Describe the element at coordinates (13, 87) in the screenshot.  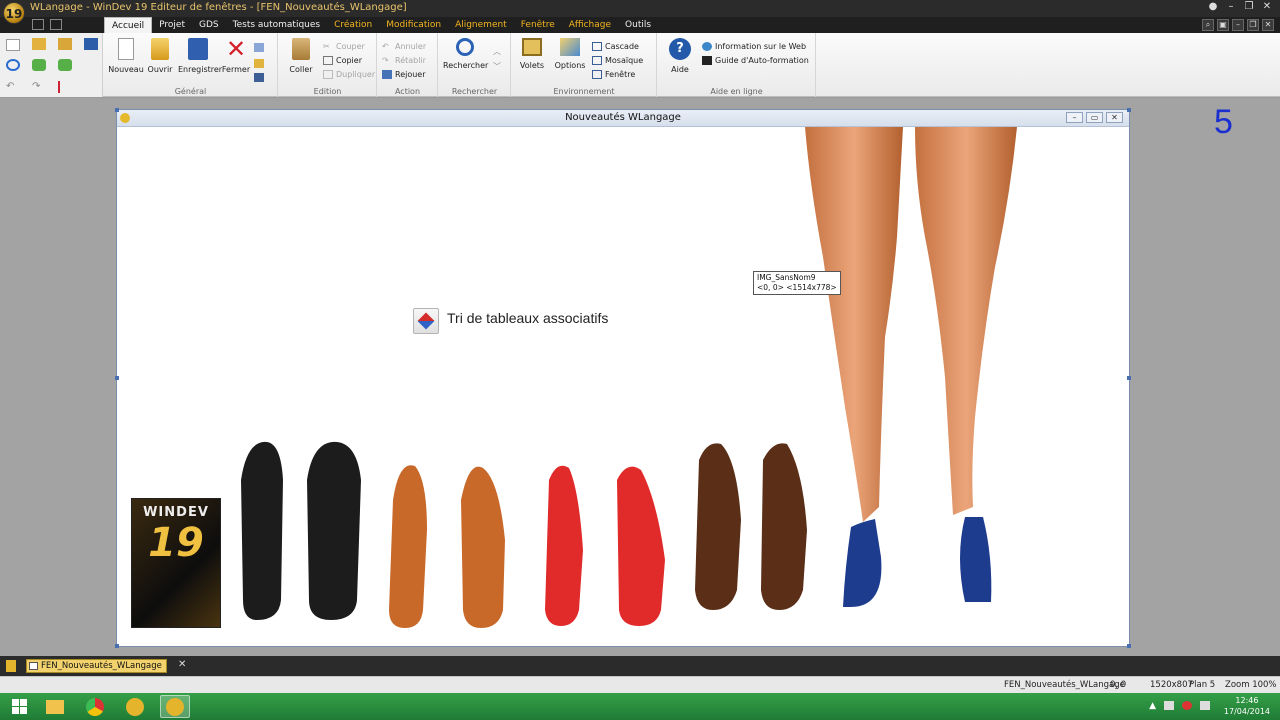
I see `undo-icon: ↶` at that location.